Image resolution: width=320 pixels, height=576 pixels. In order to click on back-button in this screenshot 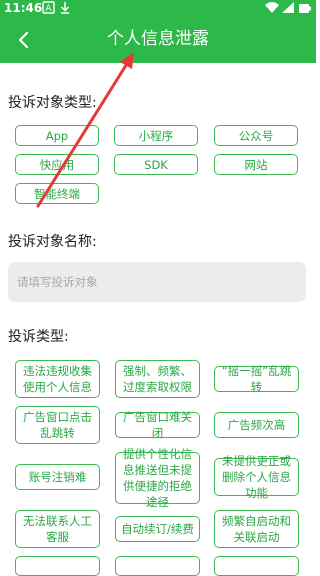, I will do `click(23, 40)`.